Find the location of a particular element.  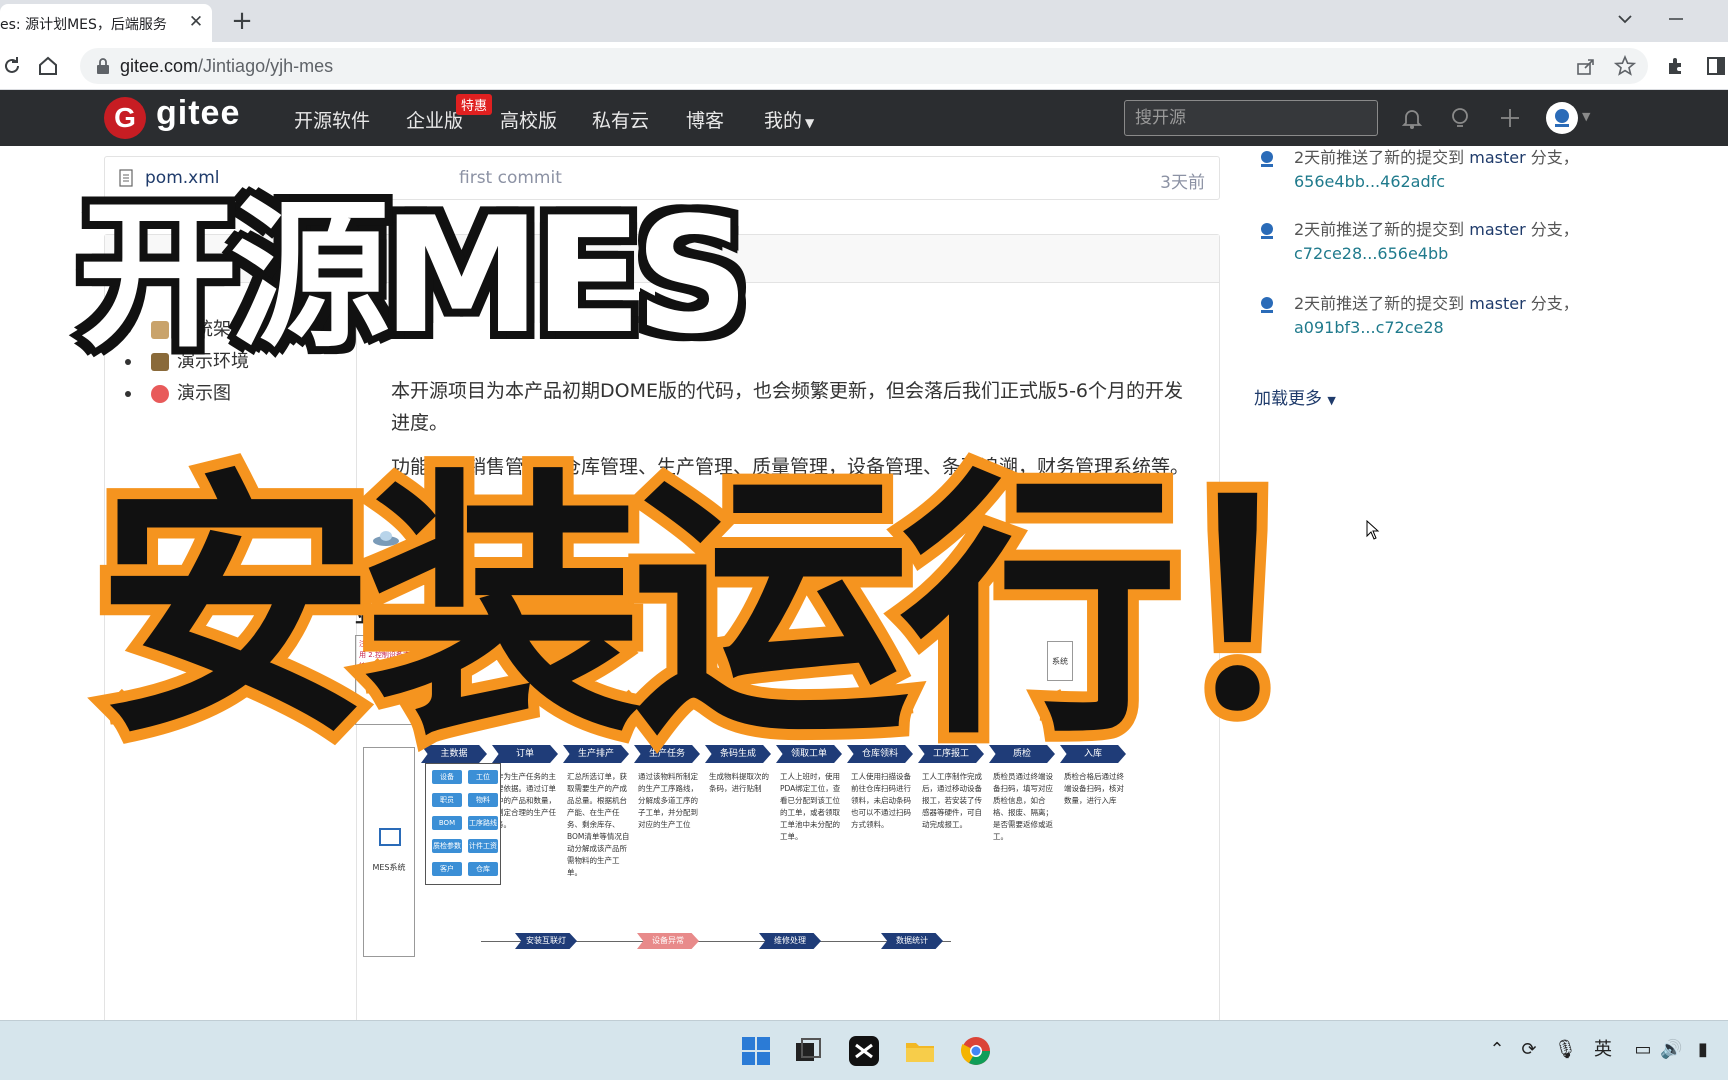

module-chip: 设备 is located at coordinates (447, 777).